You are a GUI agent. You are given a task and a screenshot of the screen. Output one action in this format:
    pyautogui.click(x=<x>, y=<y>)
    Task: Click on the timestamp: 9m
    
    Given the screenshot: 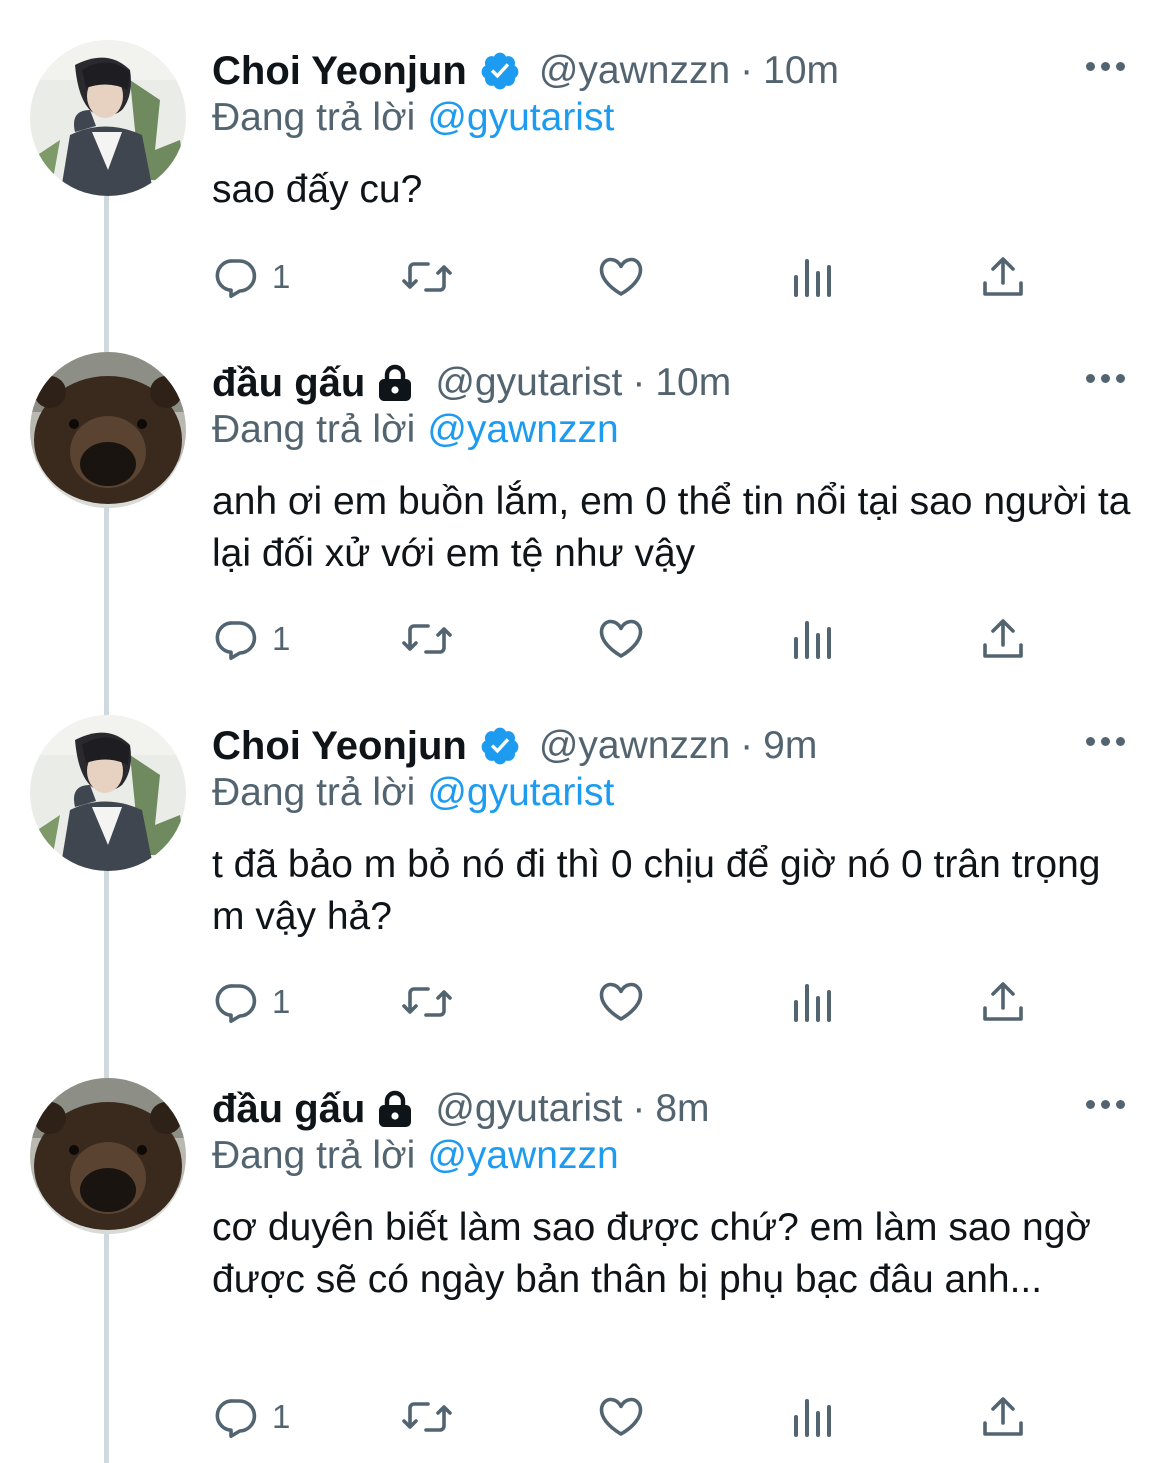 What is the action you would take?
    pyautogui.click(x=790, y=746)
    